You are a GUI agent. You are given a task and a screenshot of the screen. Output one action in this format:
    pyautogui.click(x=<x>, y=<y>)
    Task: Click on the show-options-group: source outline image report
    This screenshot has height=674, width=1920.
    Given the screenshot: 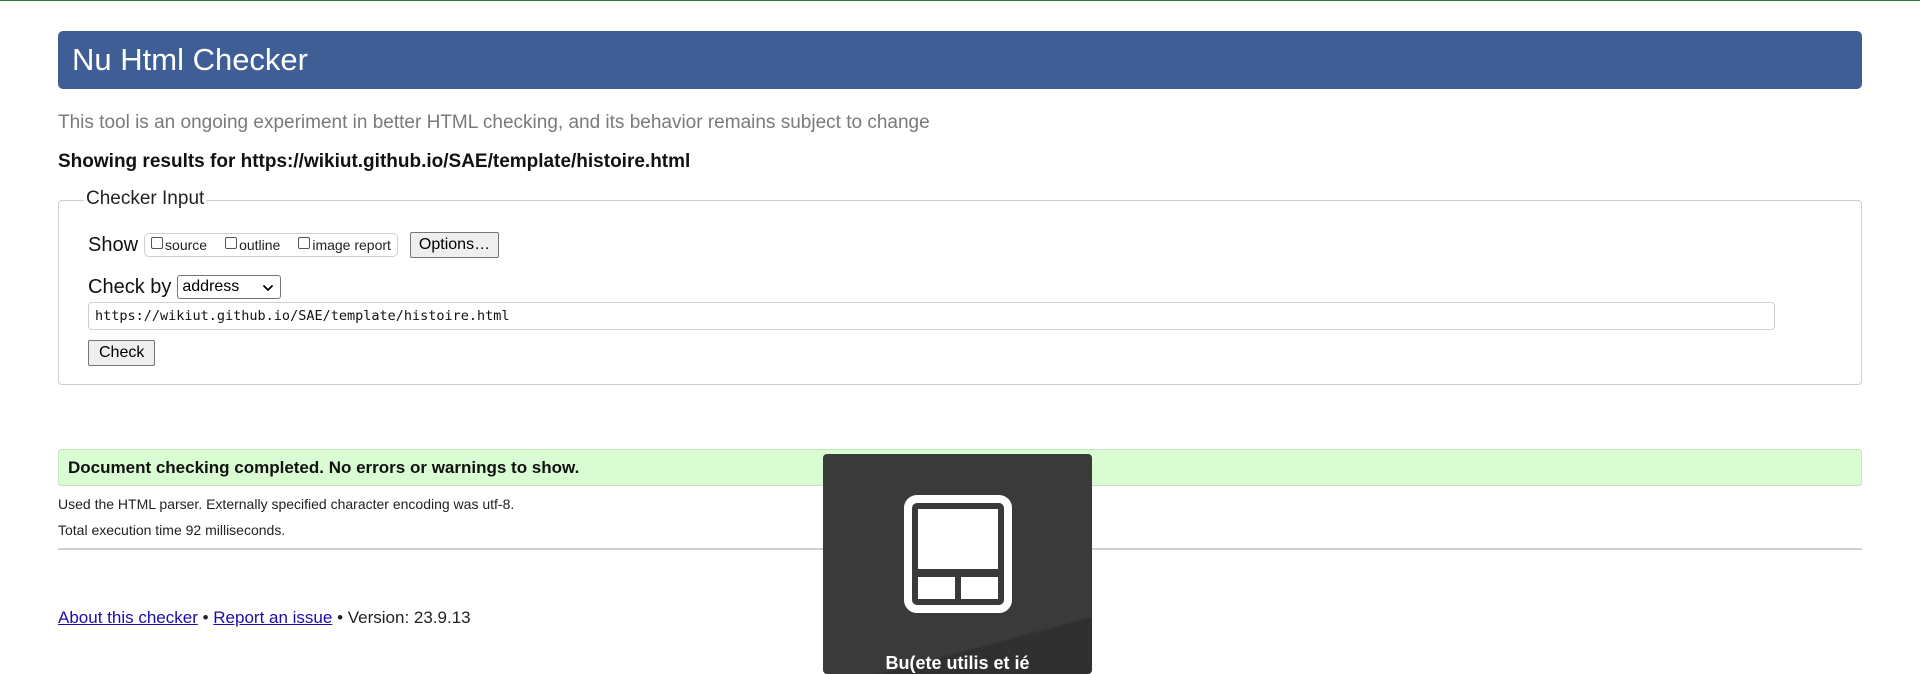 What is the action you would take?
    pyautogui.click(x=271, y=245)
    